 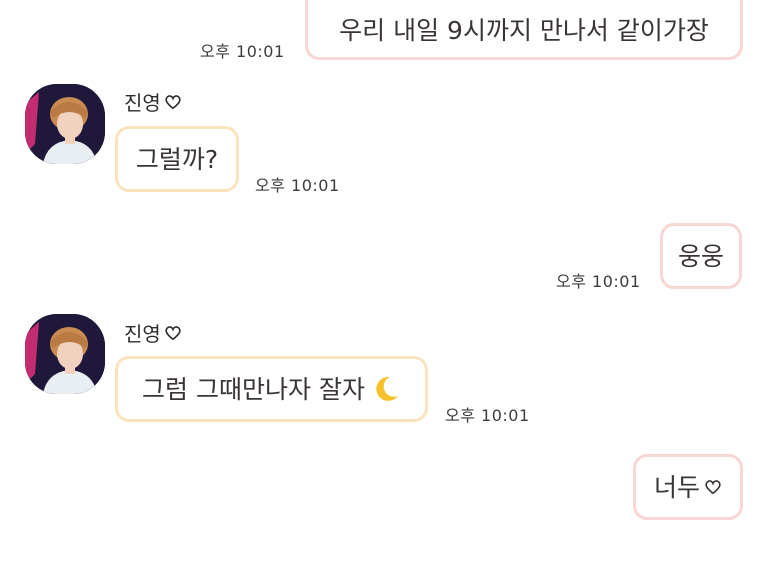 I want to click on message-text: 우리 내일 9시까지 만나서 같이가장, so click(x=524, y=30).